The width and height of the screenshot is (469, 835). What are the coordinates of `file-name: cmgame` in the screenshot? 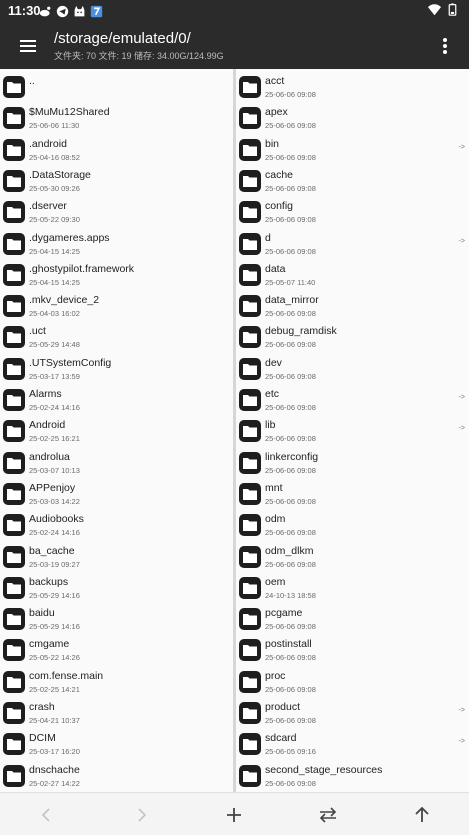 It's located at (49, 644).